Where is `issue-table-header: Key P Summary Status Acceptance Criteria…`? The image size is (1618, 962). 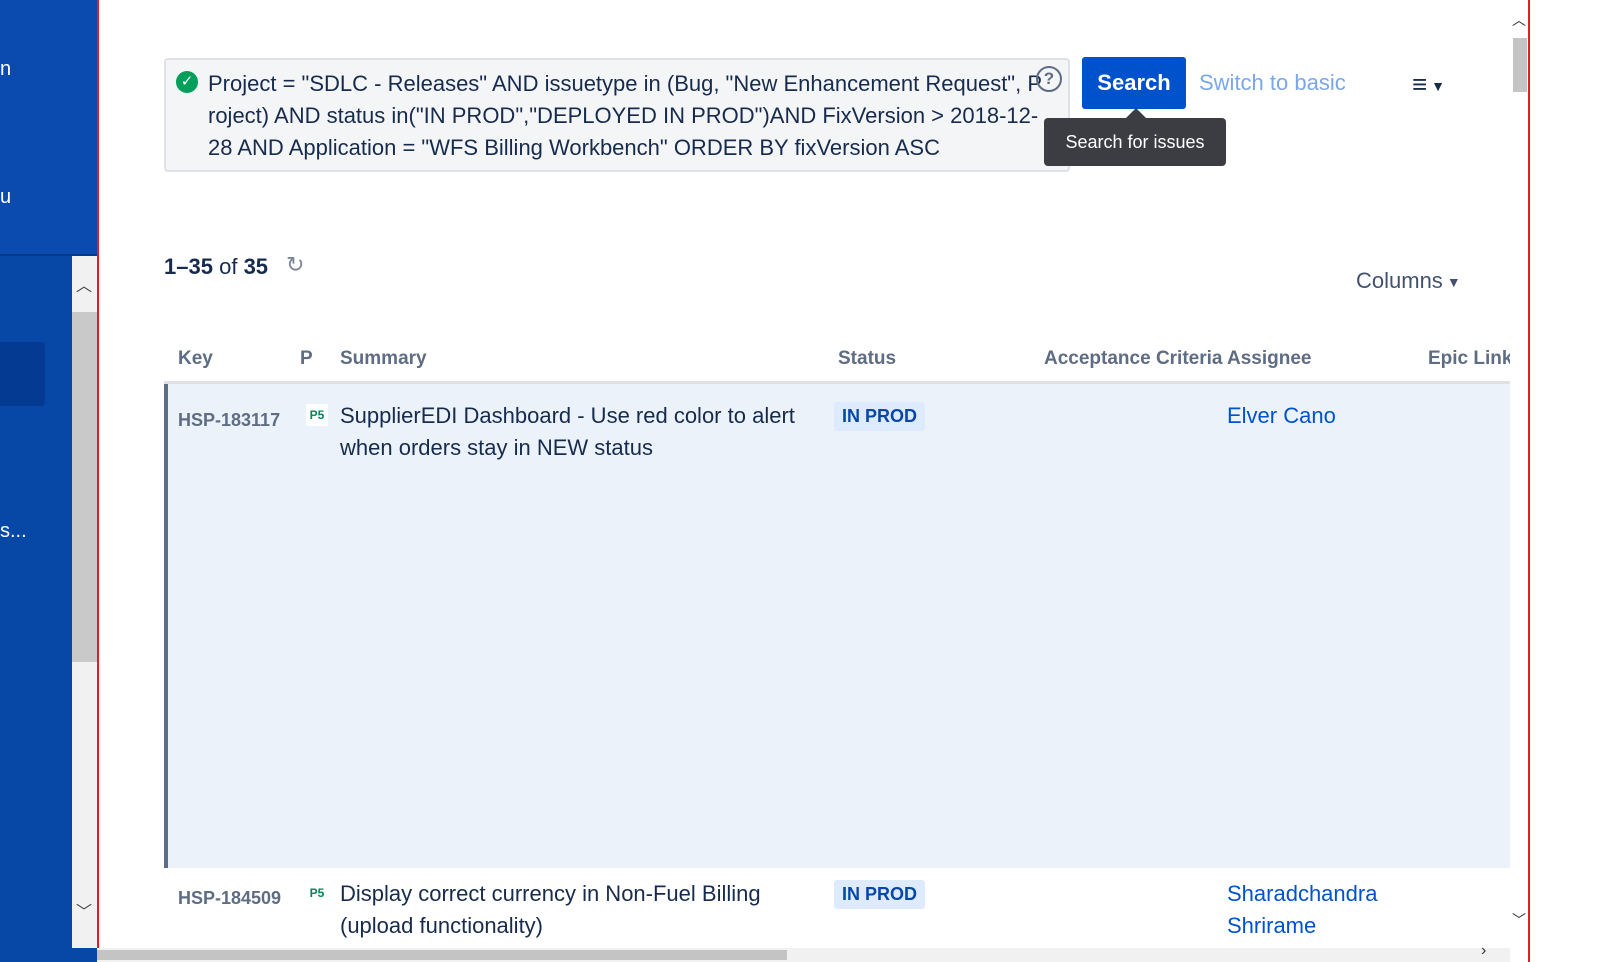 issue-table-header: Key P Summary Status Acceptance Criteria… is located at coordinates (840, 363).